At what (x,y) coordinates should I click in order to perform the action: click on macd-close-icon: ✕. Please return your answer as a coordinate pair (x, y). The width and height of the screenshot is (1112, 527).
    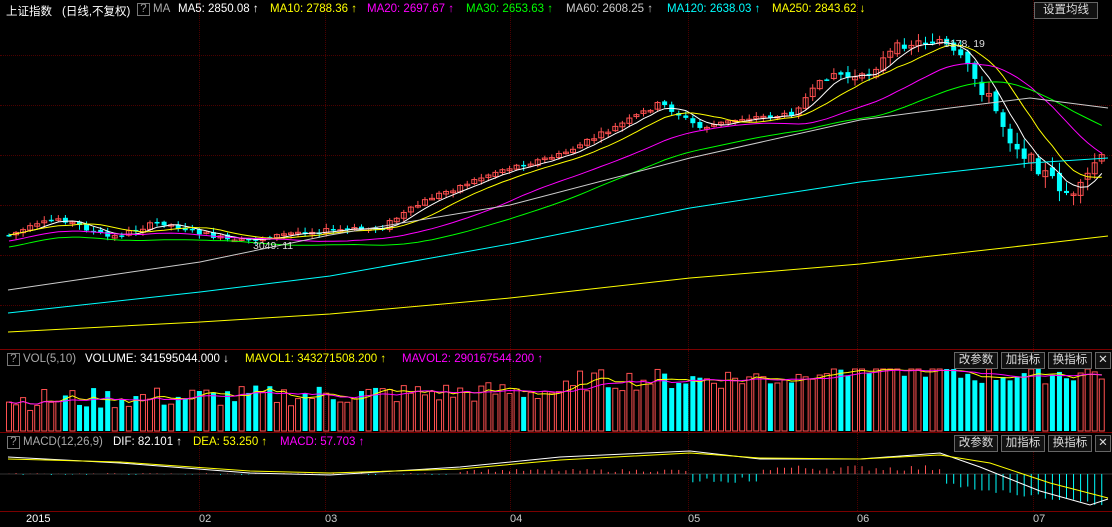
    Looking at the image, I should click on (1103, 443).